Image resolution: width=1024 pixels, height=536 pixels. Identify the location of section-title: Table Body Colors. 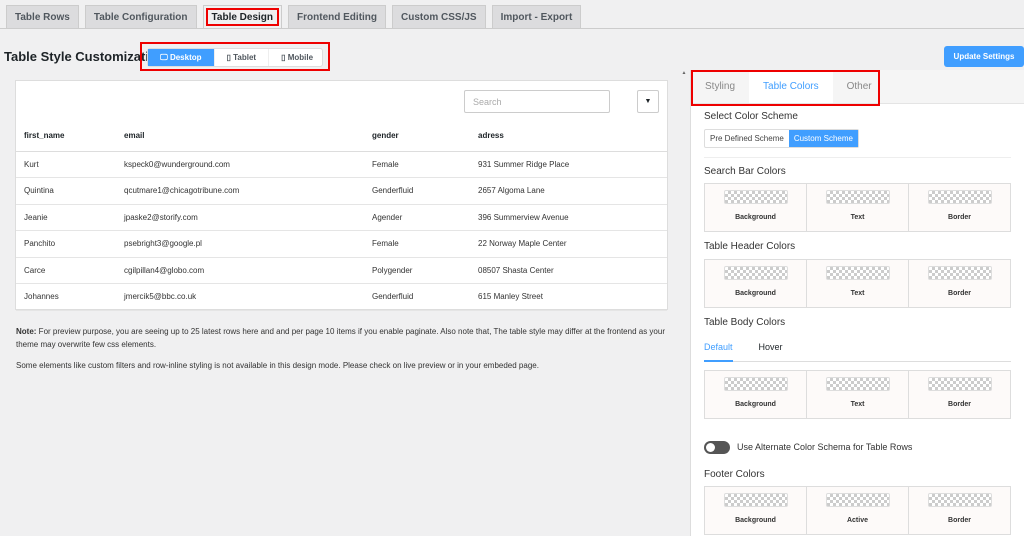
(745, 322).